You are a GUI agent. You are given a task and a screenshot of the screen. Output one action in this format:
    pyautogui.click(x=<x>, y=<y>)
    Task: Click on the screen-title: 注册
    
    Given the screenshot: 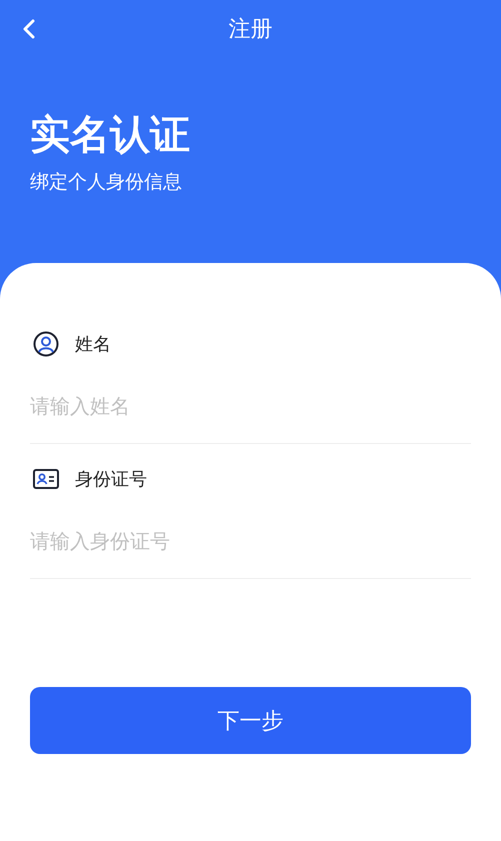 What is the action you would take?
    pyautogui.click(x=250, y=30)
    